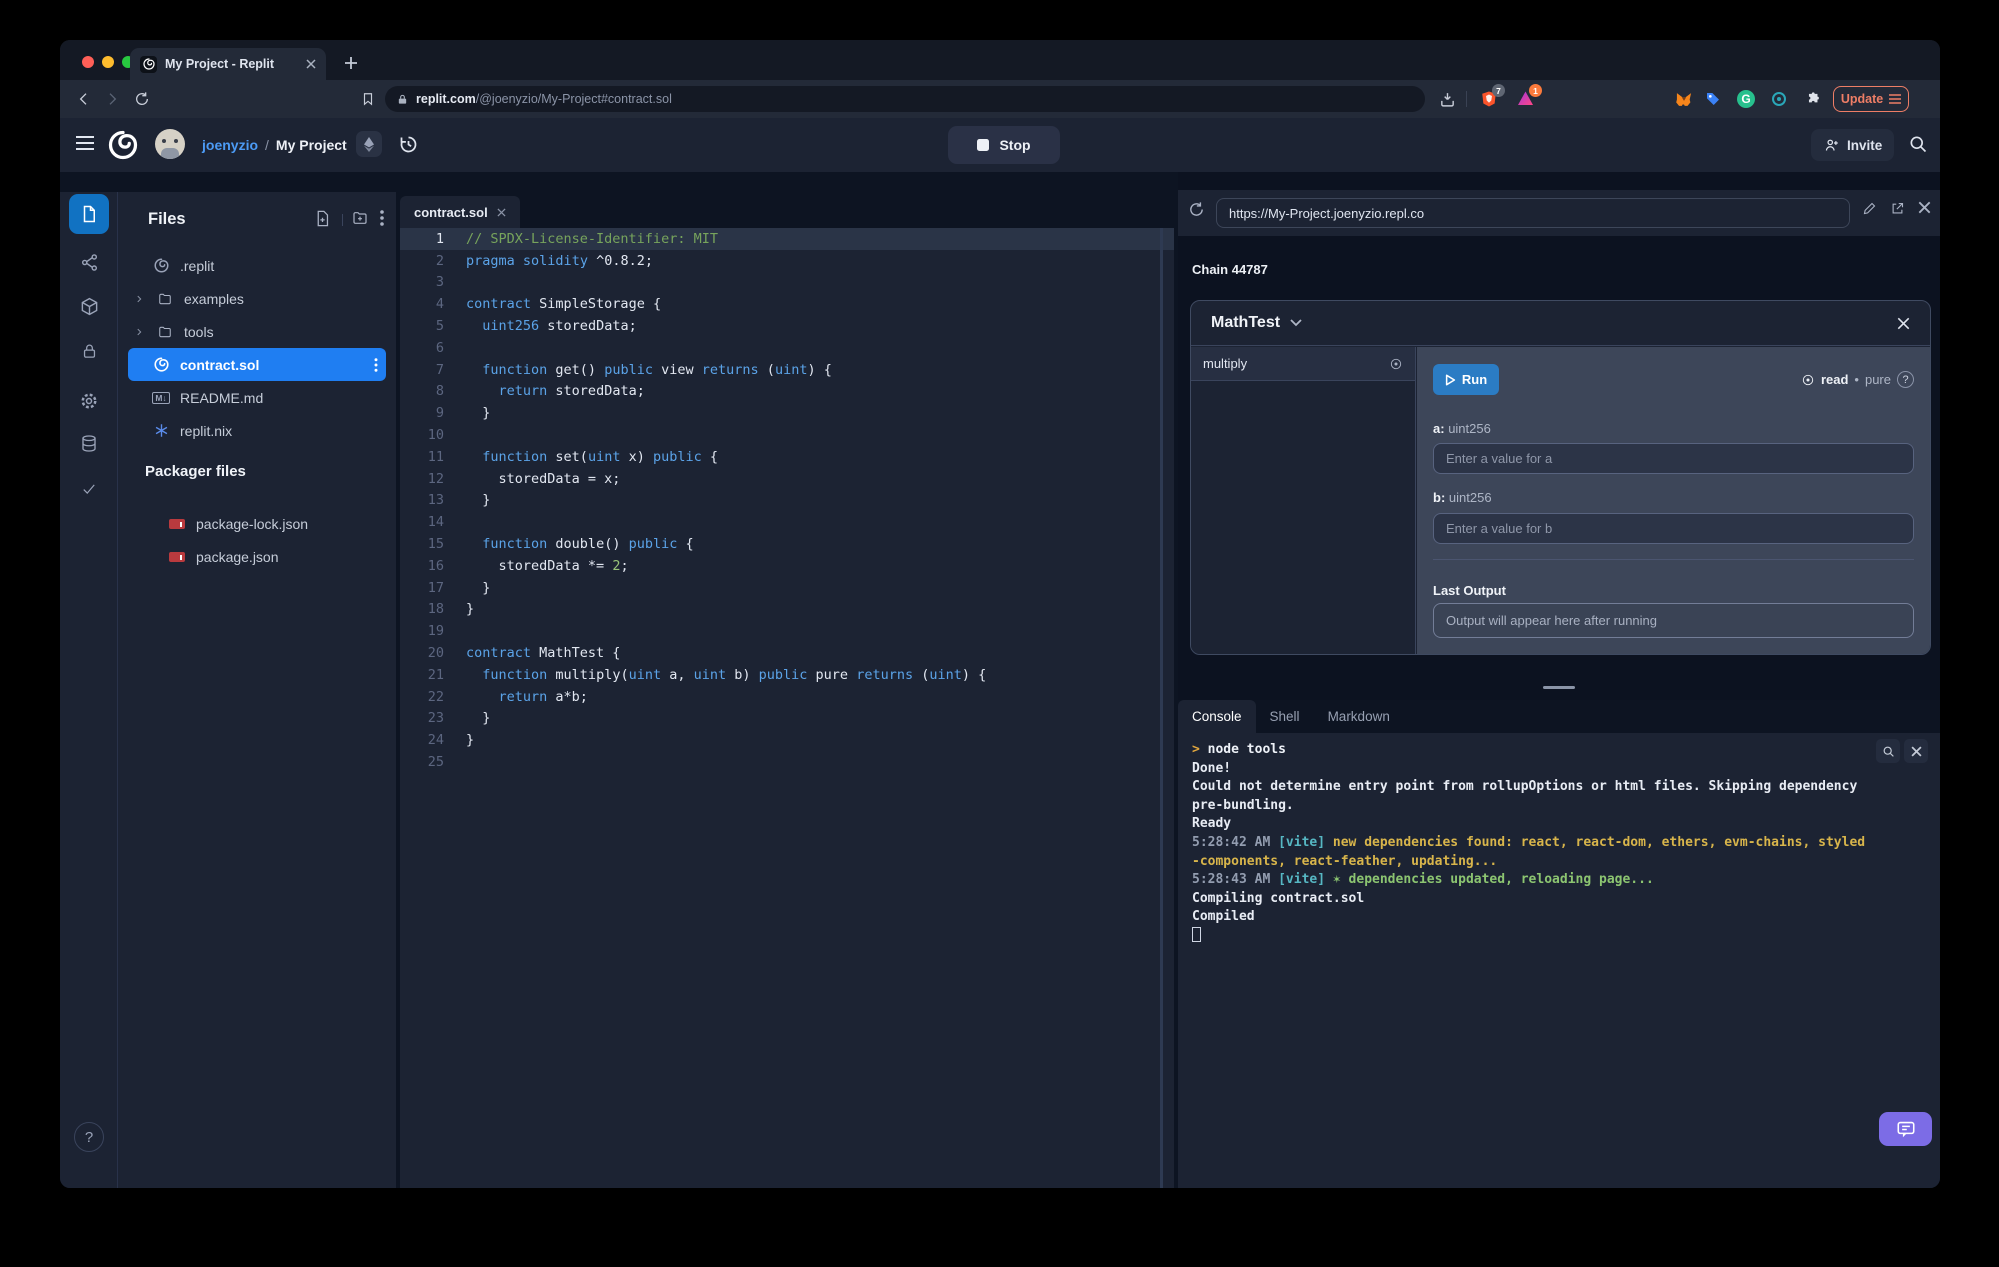 The height and width of the screenshot is (1267, 1999). I want to click on invite-button: Invite, so click(1853, 145).